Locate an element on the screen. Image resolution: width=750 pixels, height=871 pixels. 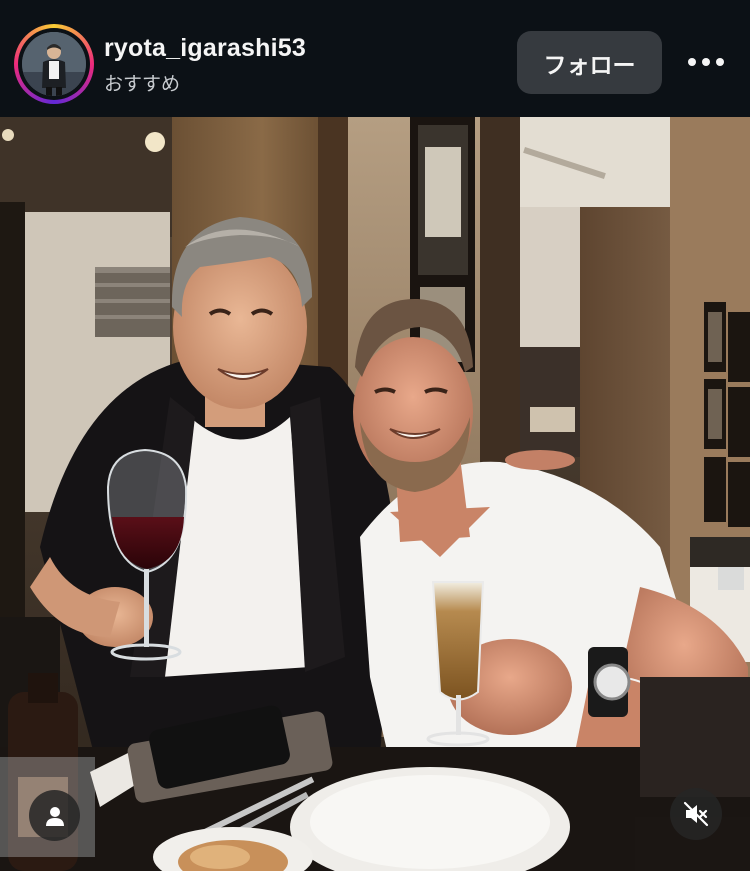
more-horizontal-icon is located at coordinates (706, 62).